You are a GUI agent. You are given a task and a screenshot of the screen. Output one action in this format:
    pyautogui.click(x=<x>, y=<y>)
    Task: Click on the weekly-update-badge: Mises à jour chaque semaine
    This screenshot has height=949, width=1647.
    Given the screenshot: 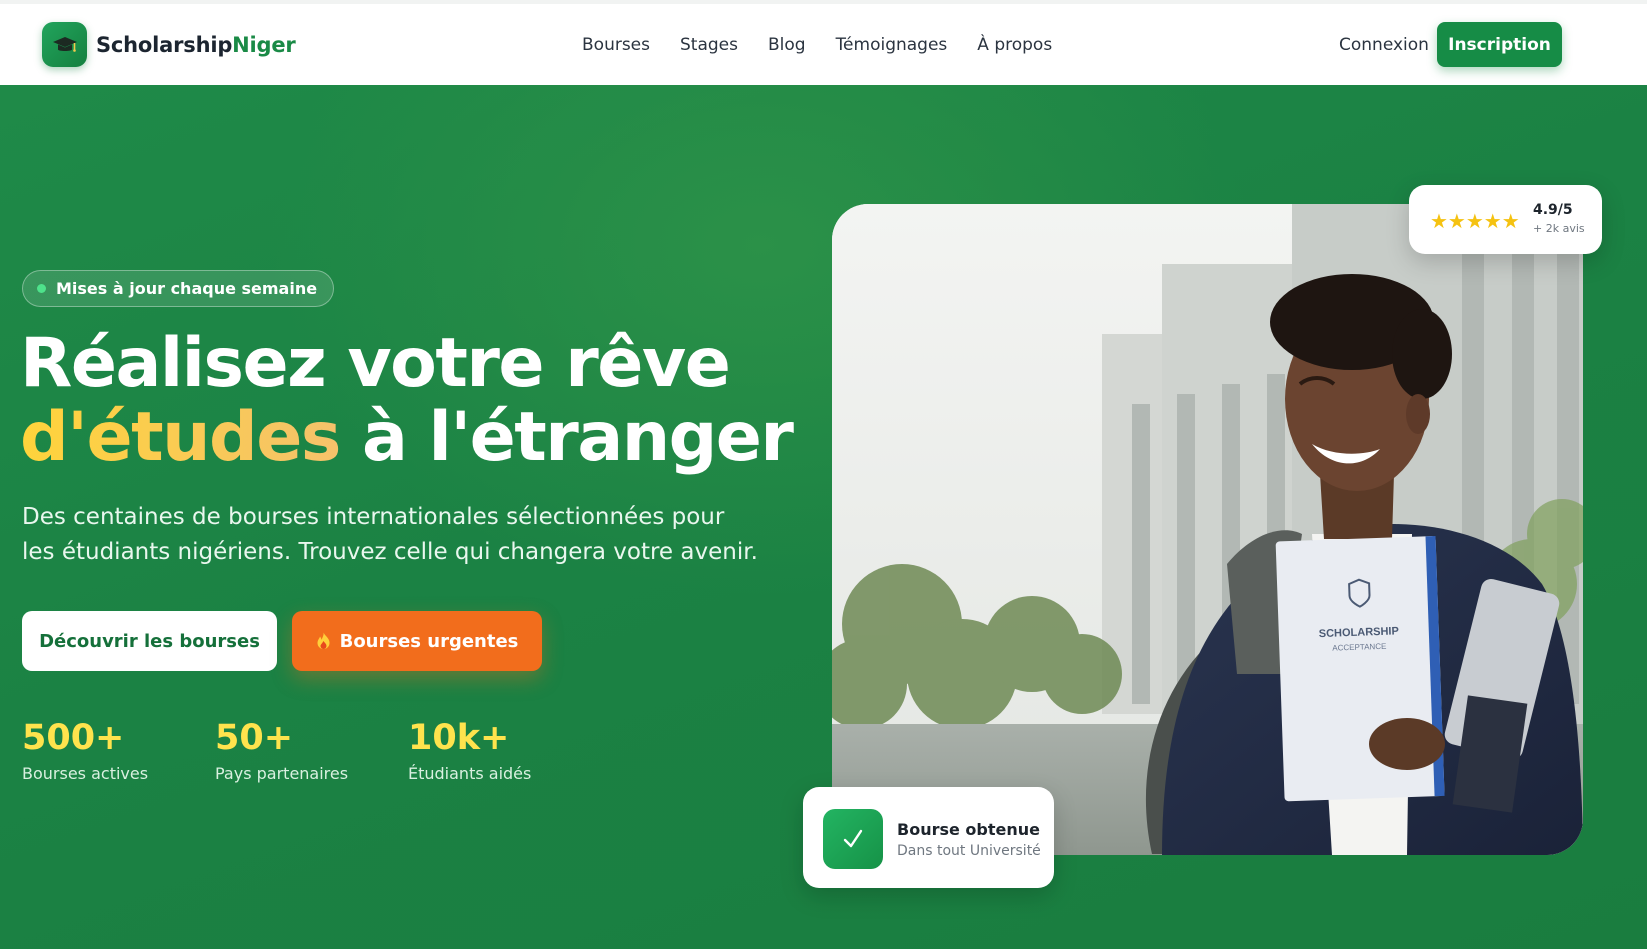 What is the action you would take?
    pyautogui.click(x=178, y=288)
    